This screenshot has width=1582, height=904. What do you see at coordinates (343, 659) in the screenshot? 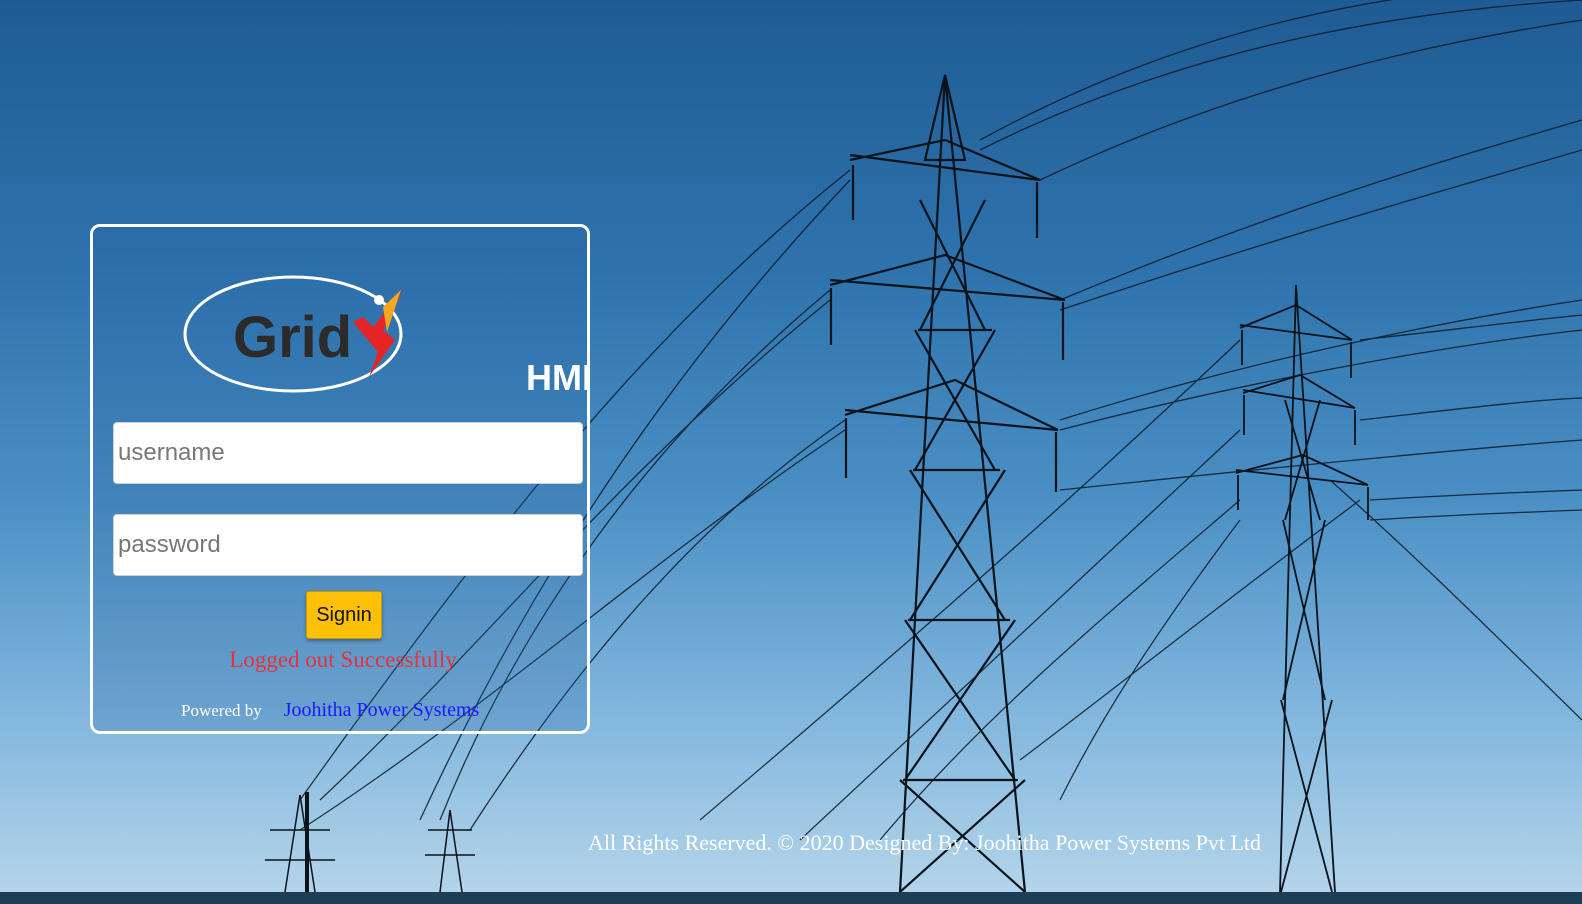
I see `logout-status-message: Logged out Successfully` at bounding box center [343, 659].